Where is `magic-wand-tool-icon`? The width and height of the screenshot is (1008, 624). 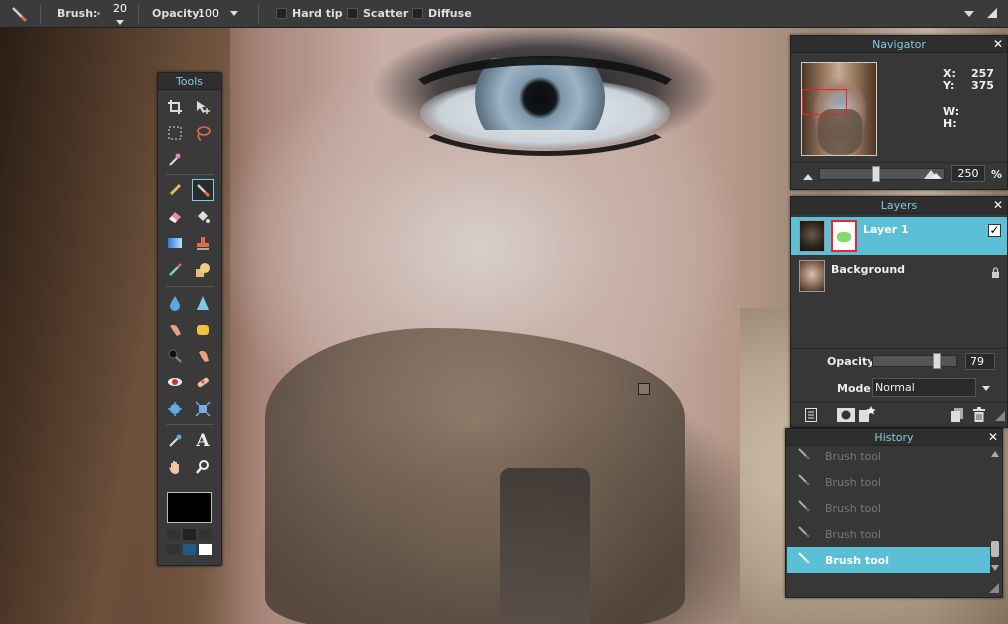
magic-wand-tool-icon is located at coordinates (175, 159).